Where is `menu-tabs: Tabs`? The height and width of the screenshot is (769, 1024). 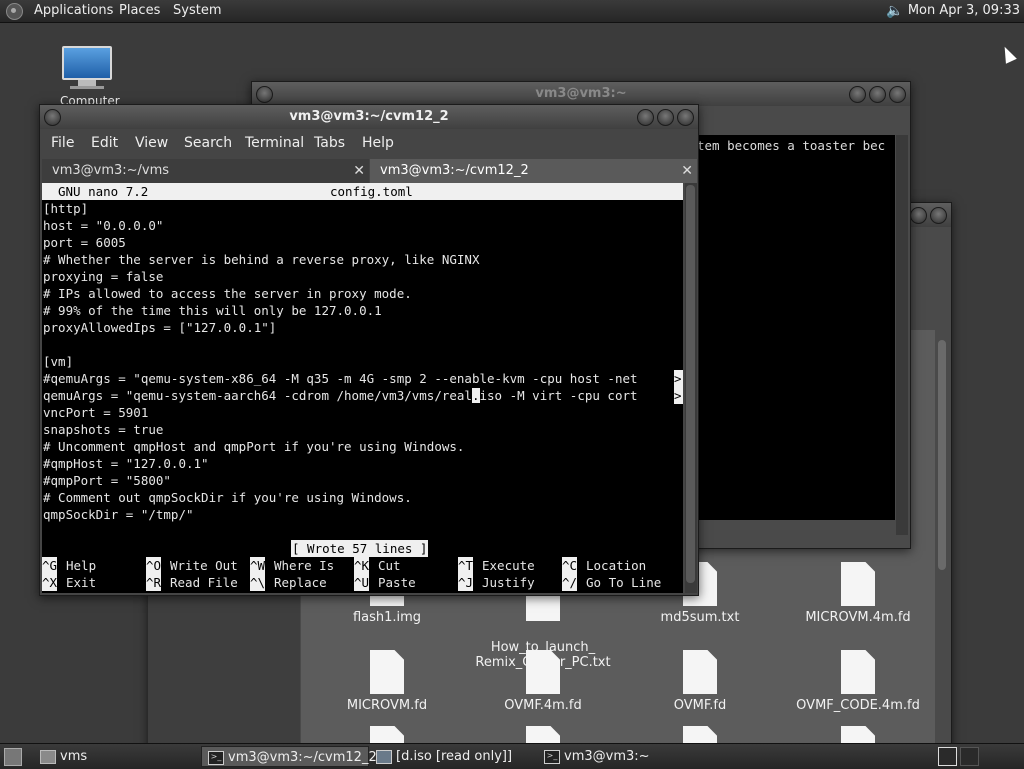
menu-tabs: Tabs is located at coordinates (329, 143).